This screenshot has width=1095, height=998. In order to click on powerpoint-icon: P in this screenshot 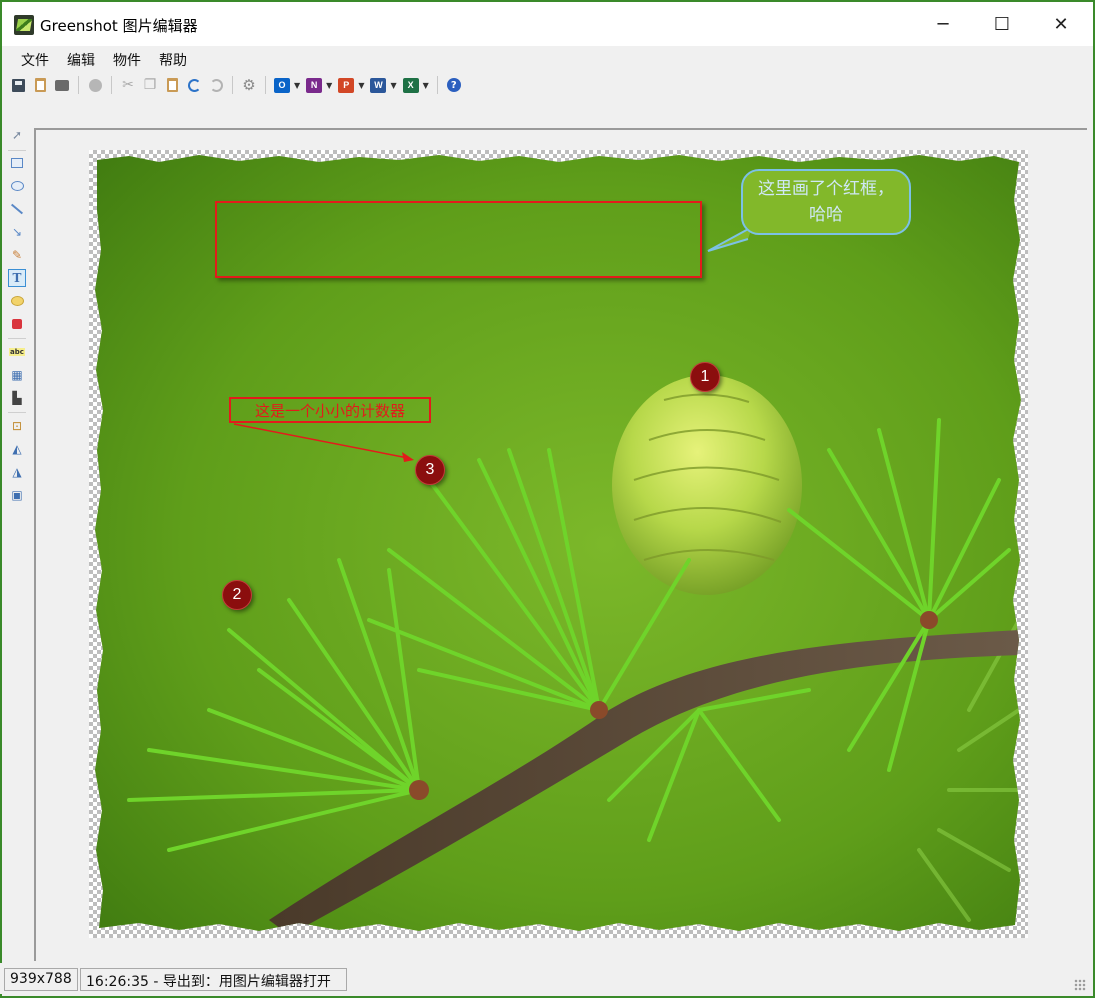, I will do `click(346, 85)`.